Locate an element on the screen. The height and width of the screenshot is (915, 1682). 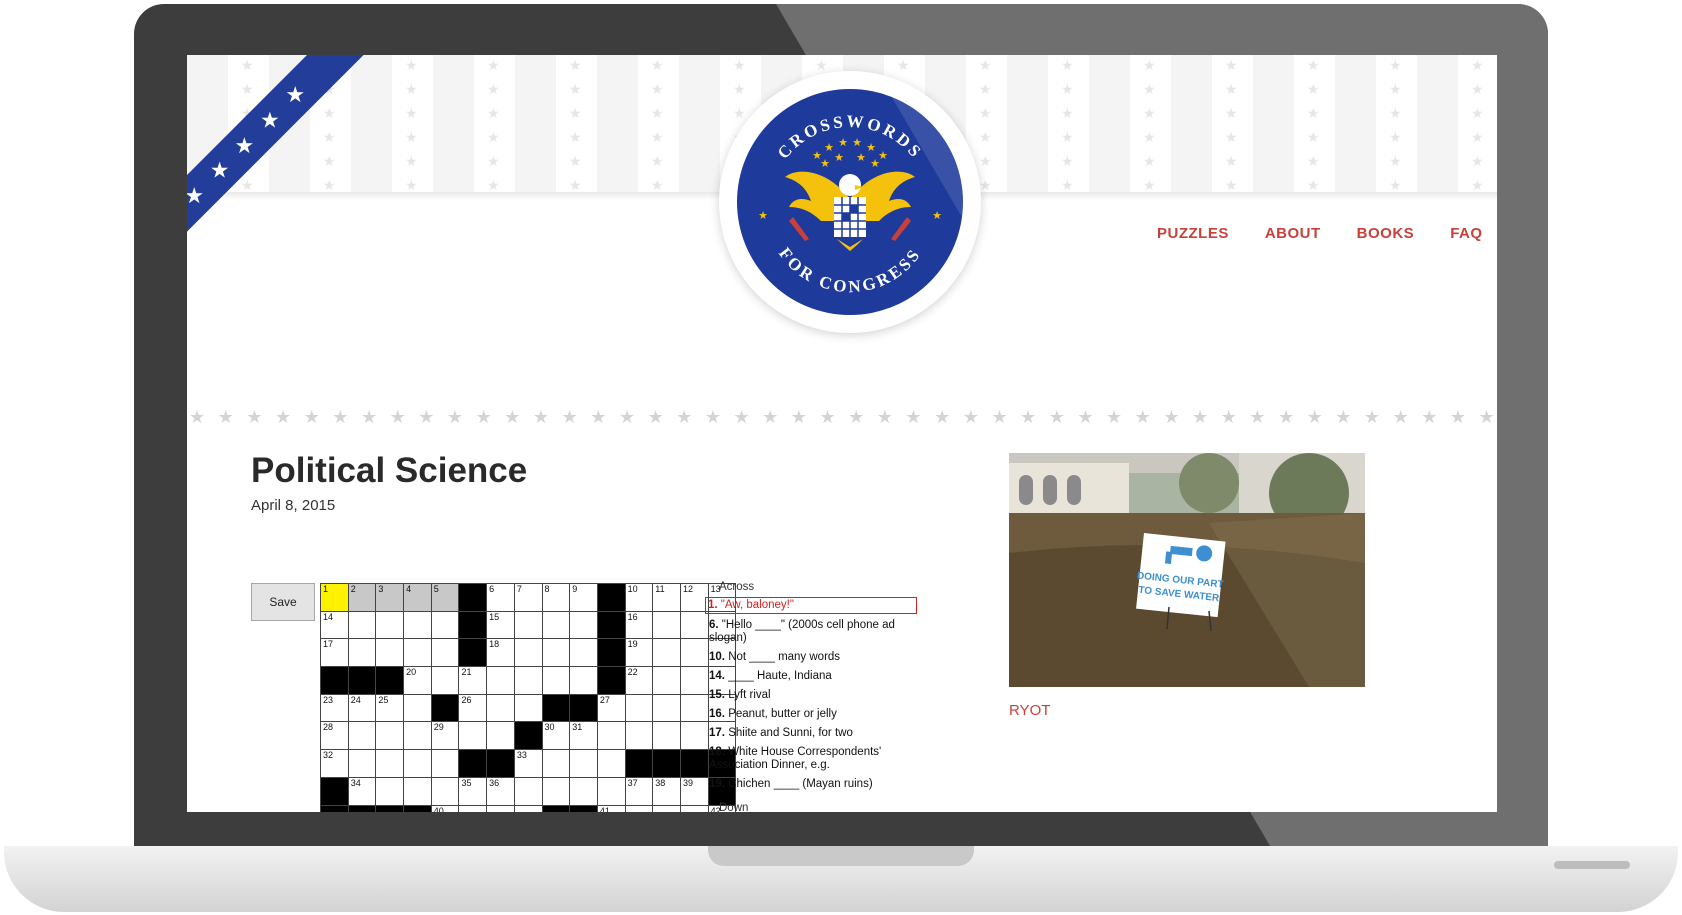
grid-cell: 40 is located at coordinates (445, 808).